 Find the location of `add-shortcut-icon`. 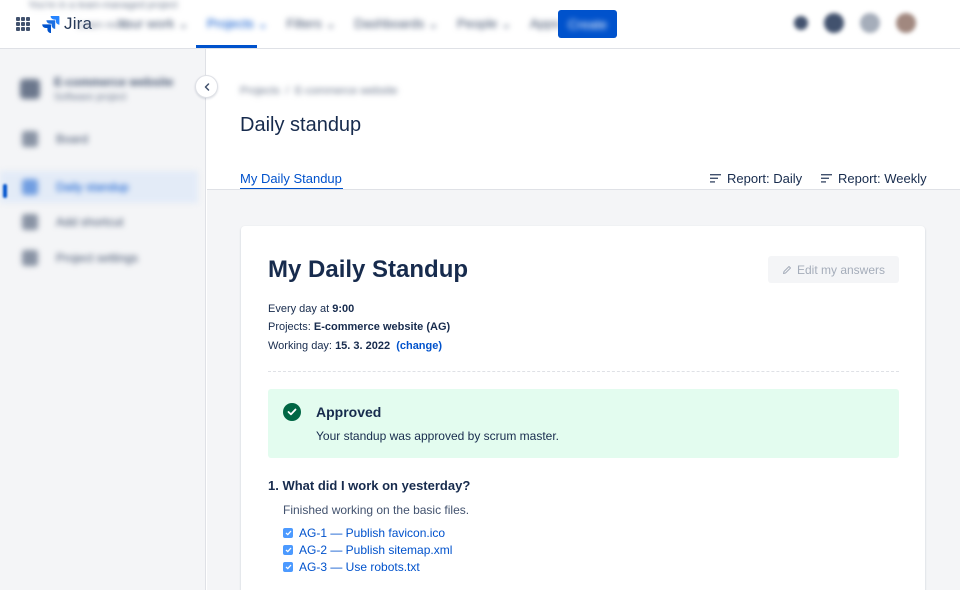

add-shortcut-icon is located at coordinates (30, 222).